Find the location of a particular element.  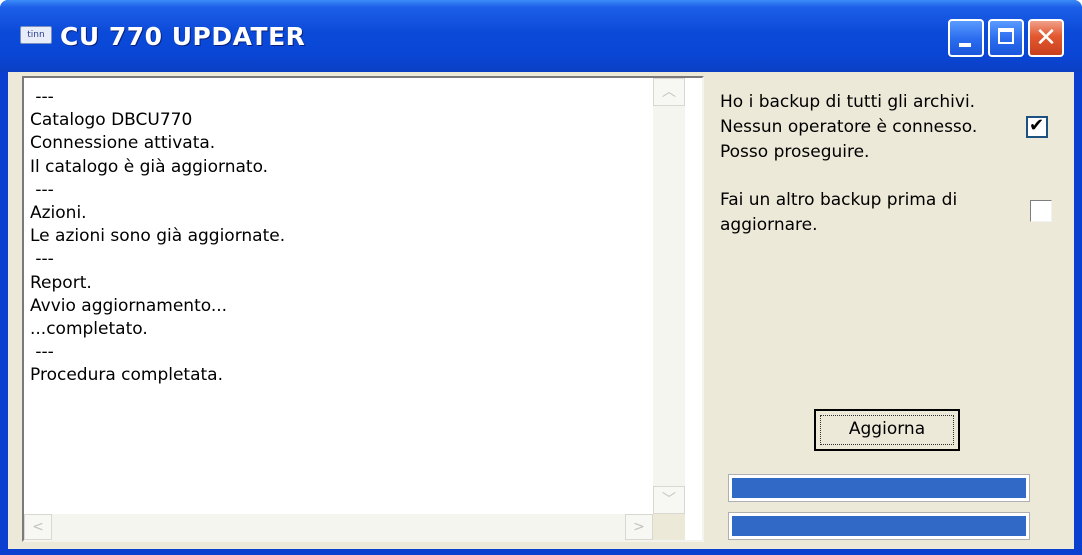

log-line: Le azioni sono già aggiornate. is located at coordinates (158, 236).